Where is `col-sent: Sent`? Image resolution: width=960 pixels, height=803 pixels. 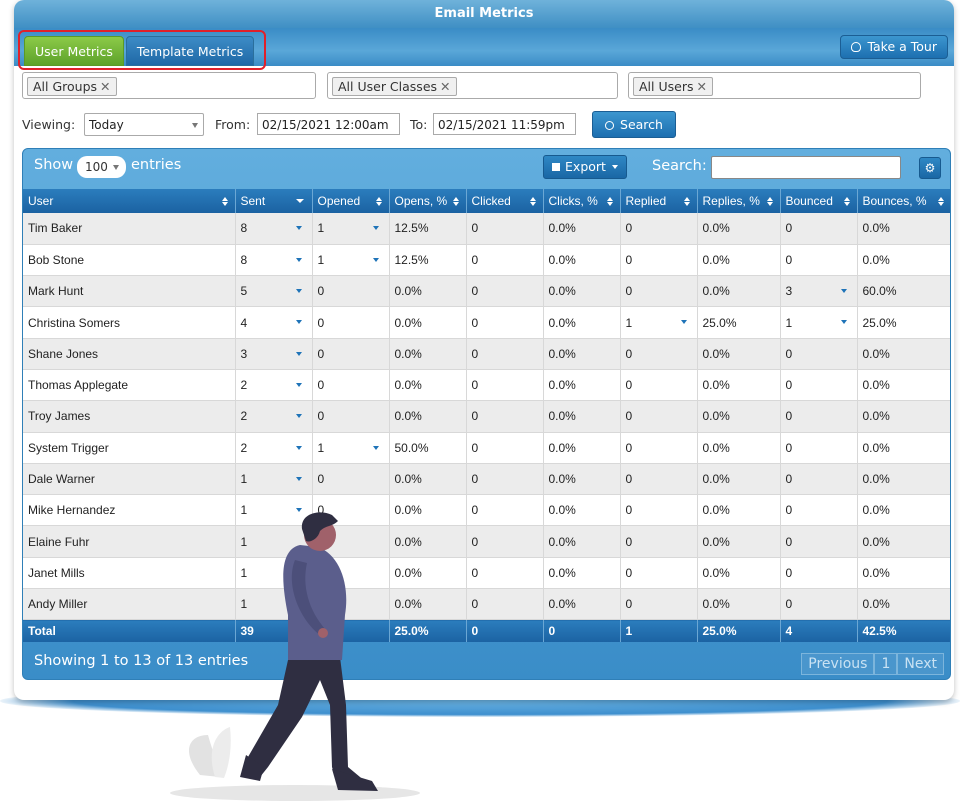 col-sent: Sent is located at coordinates (274, 201).